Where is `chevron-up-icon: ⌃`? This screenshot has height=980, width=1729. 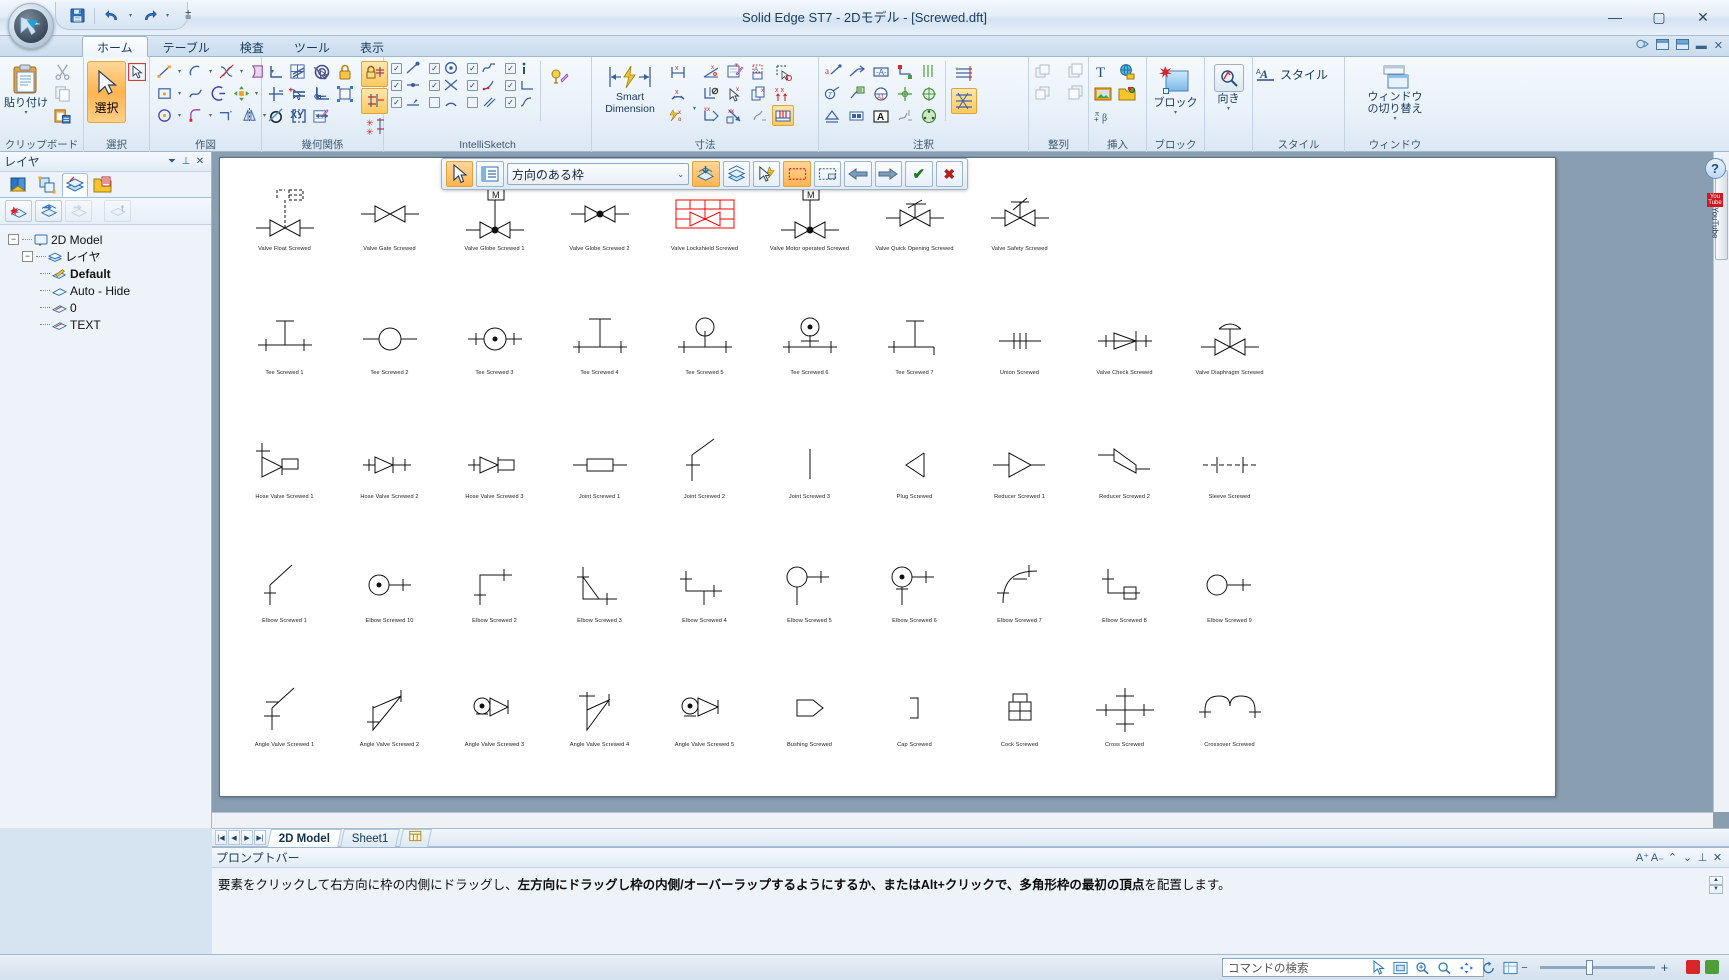
chevron-up-icon: ⌃ is located at coordinates (1672, 857).